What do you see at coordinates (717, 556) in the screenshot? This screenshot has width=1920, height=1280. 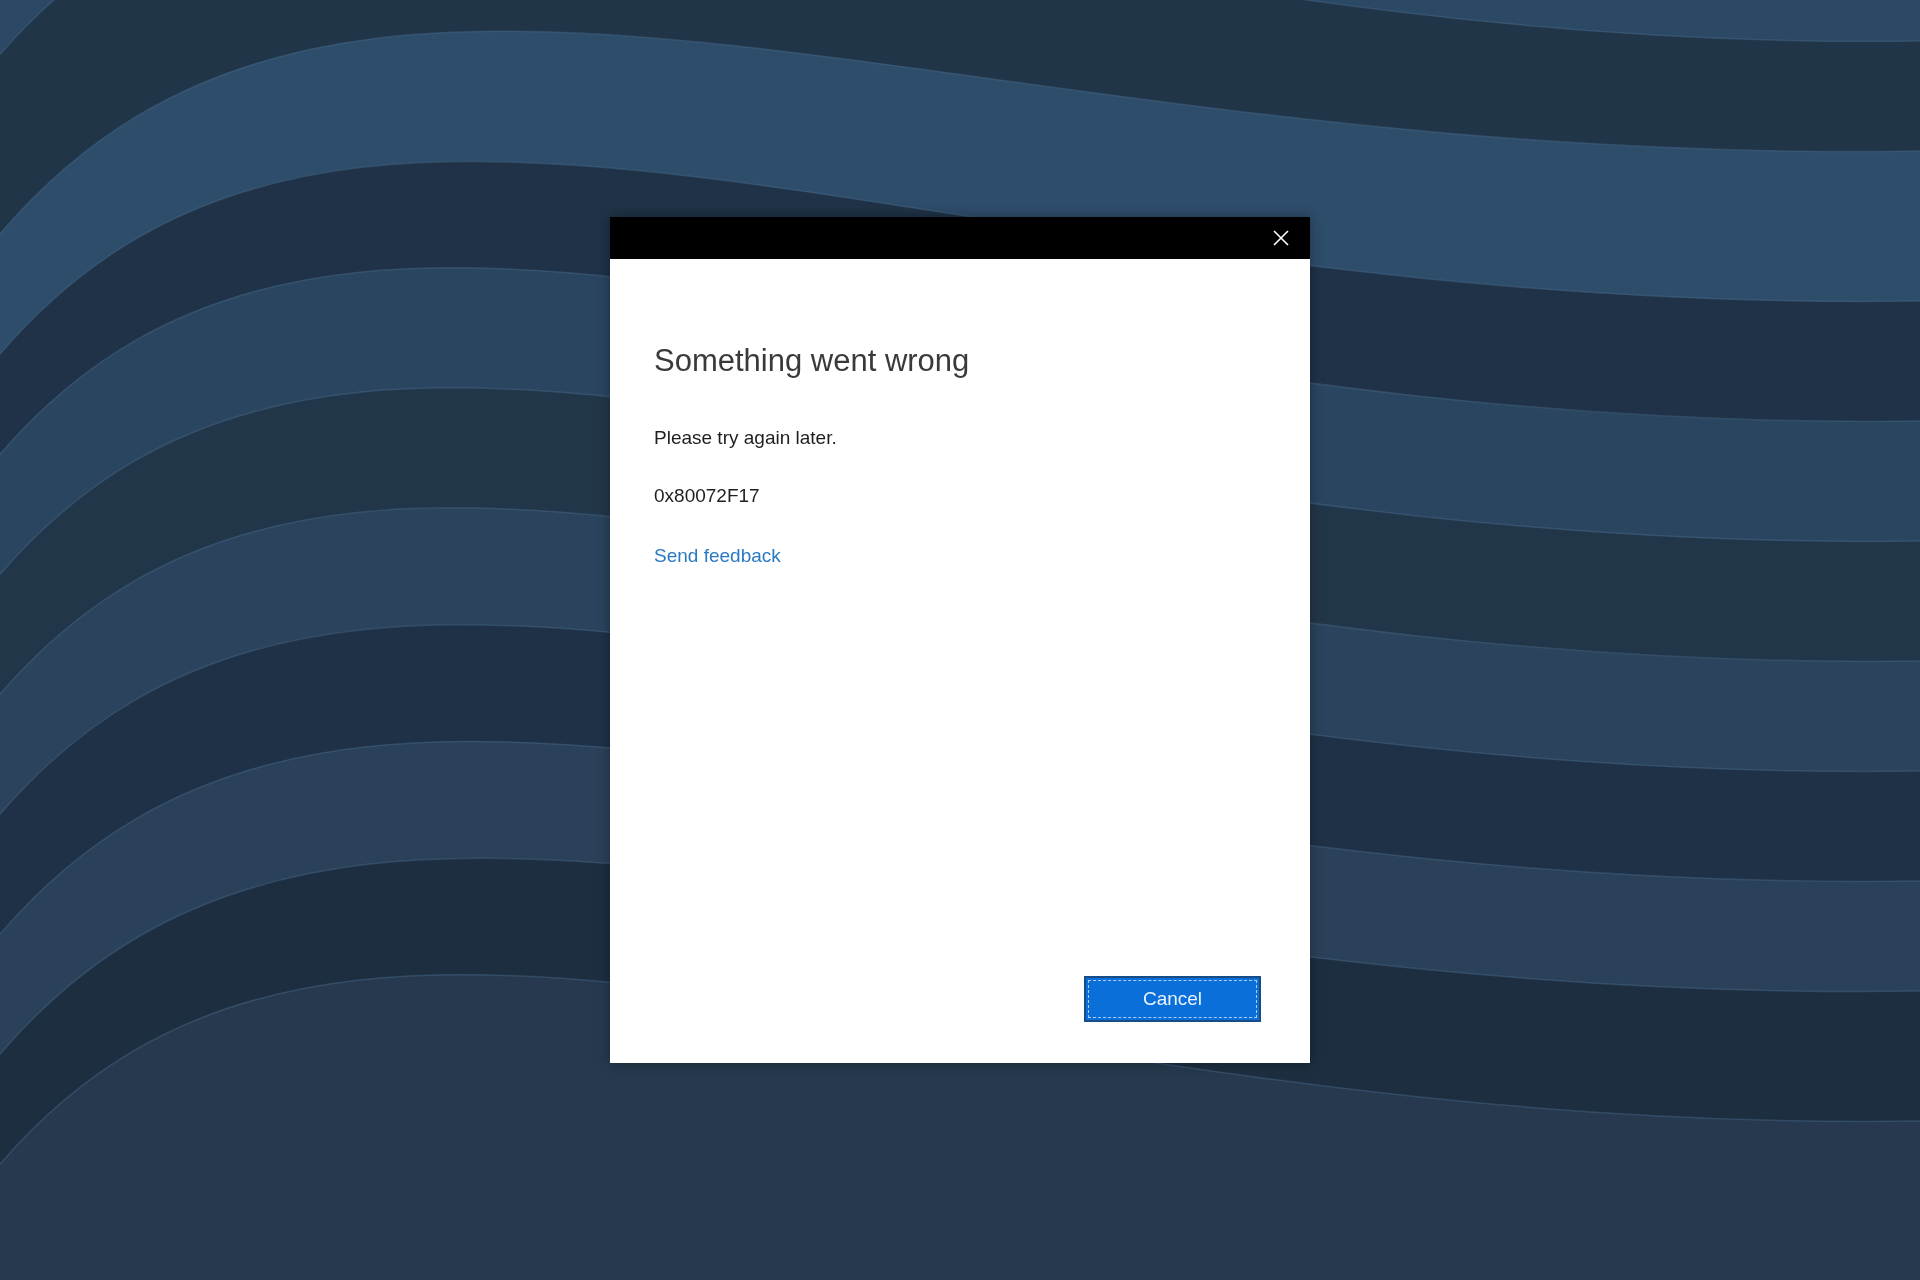 I see `send-feedback-link: Send feedback` at bounding box center [717, 556].